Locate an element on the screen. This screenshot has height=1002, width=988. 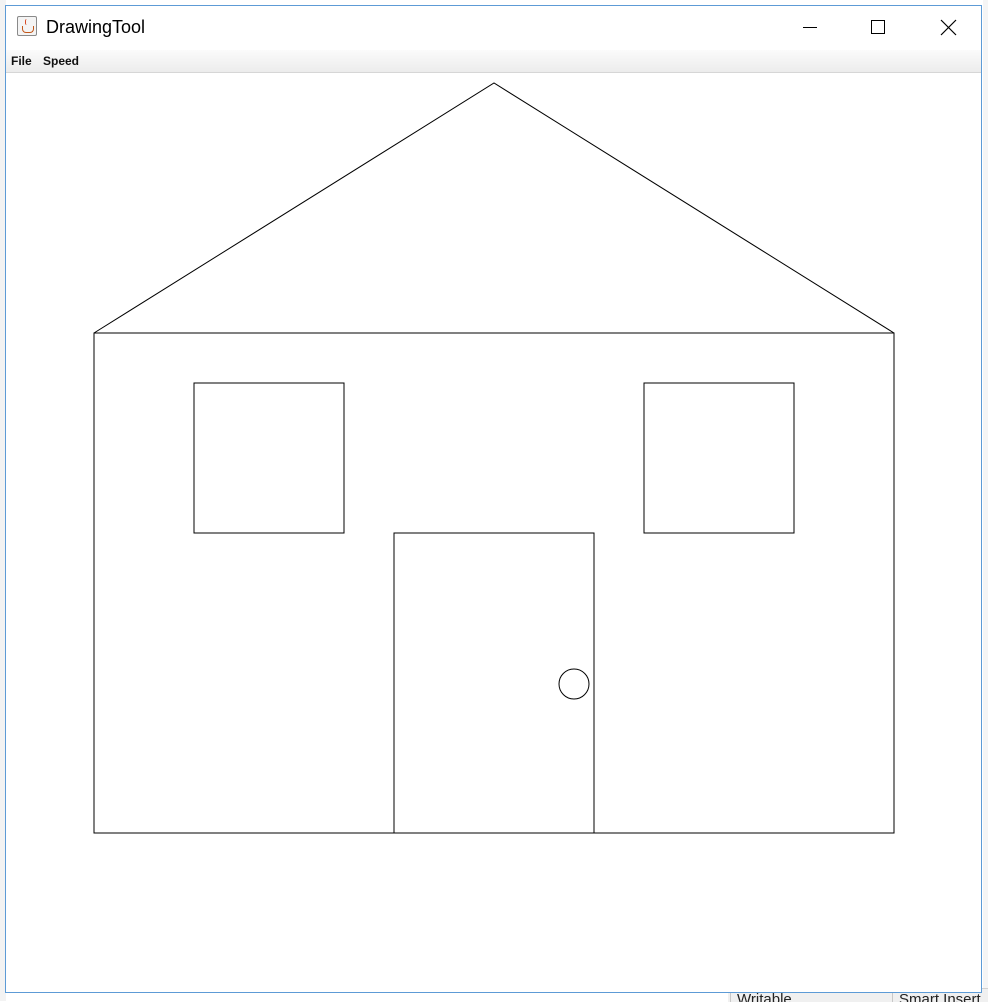
door is located at coordinates (494, 683).